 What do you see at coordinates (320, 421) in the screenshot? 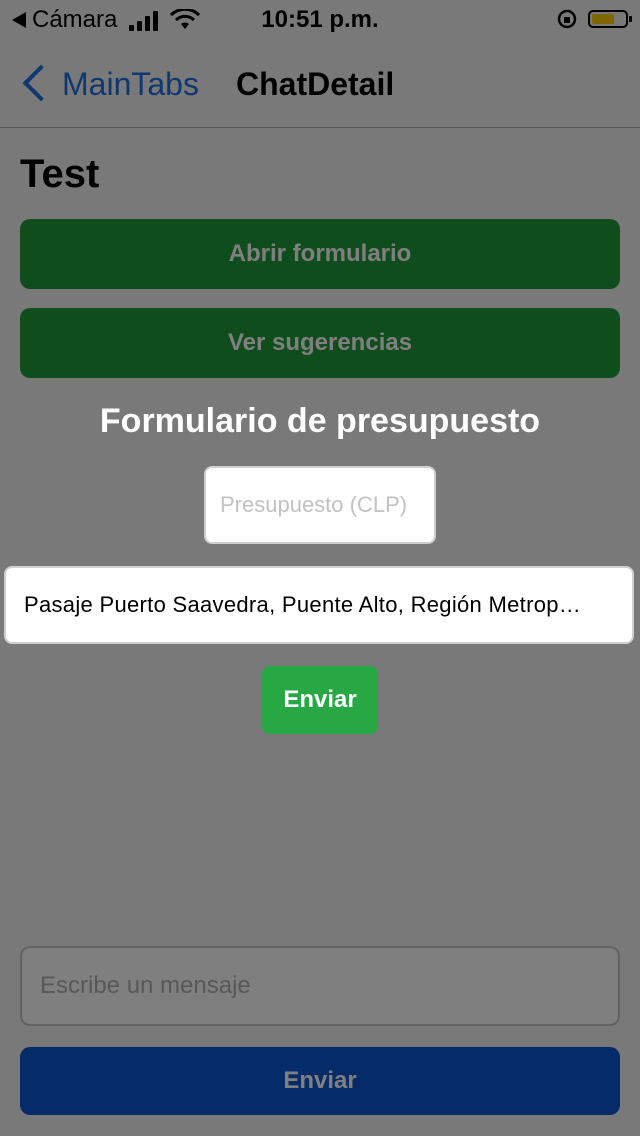
I see `modal-title: Formulario de presupuesto` at bounding box center [320, 421].